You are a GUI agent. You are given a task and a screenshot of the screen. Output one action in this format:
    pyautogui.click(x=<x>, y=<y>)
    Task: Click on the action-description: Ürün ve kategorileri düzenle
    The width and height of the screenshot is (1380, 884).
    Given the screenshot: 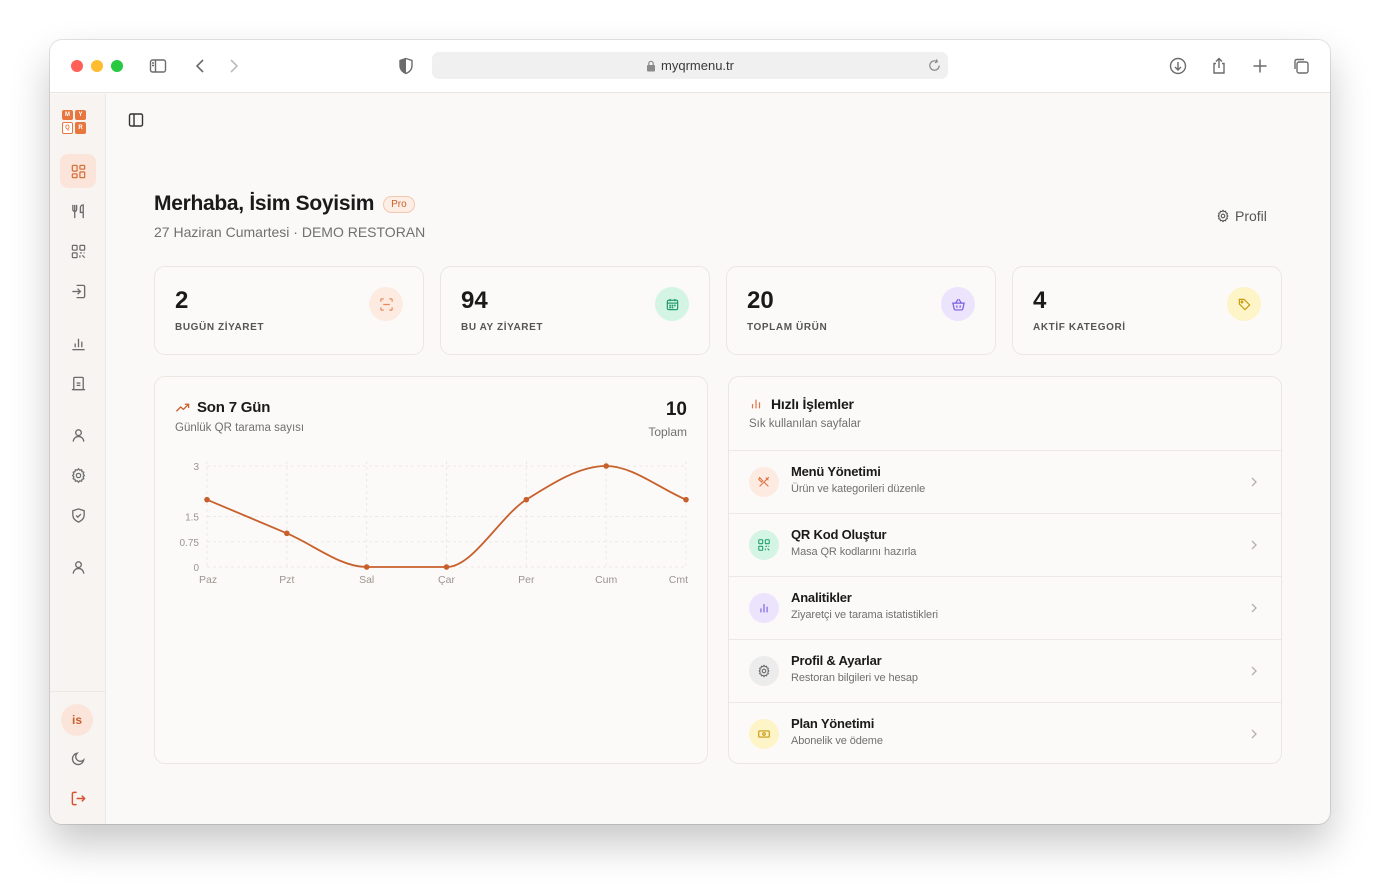 What is the action you would take?
    pyautogui.click(x=858, y=489)
    